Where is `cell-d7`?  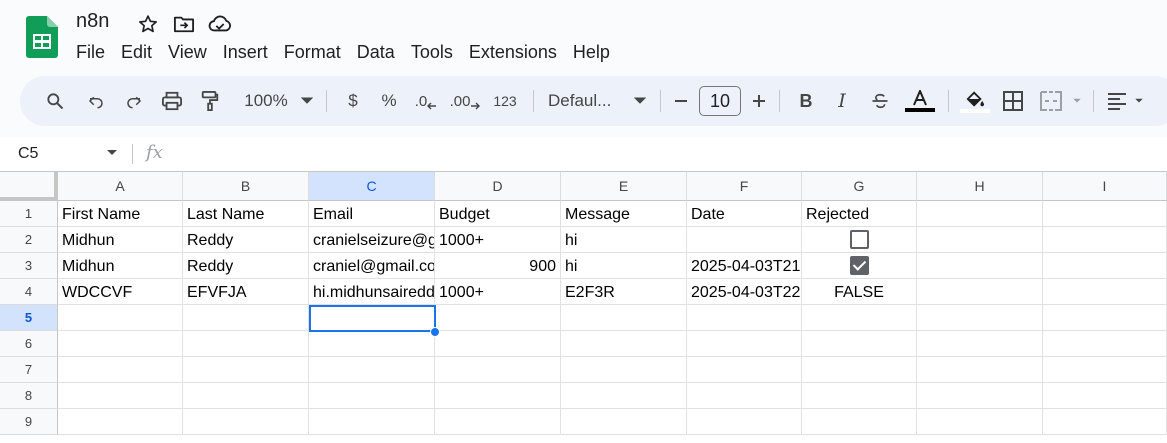 cell-d7 is located at coordinates (498, 370).